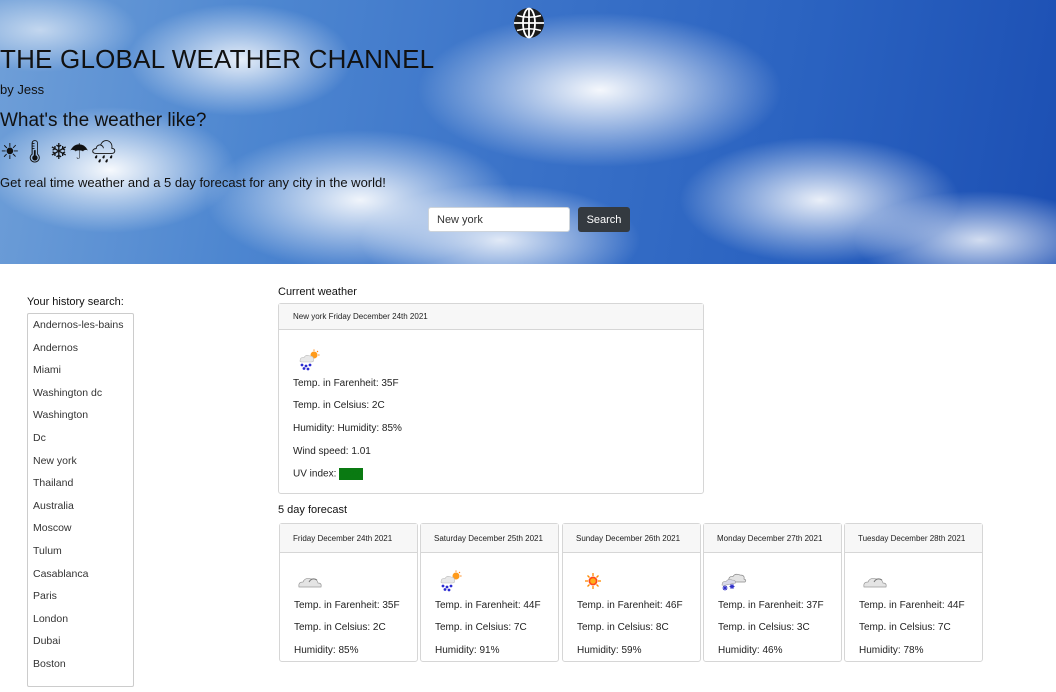 The width and height of the screenshot is (1056, 692). What do you see at coordinates (80, 370) in the screenshot?
I see `history-item: Miami` at bounding box center [80, 370].